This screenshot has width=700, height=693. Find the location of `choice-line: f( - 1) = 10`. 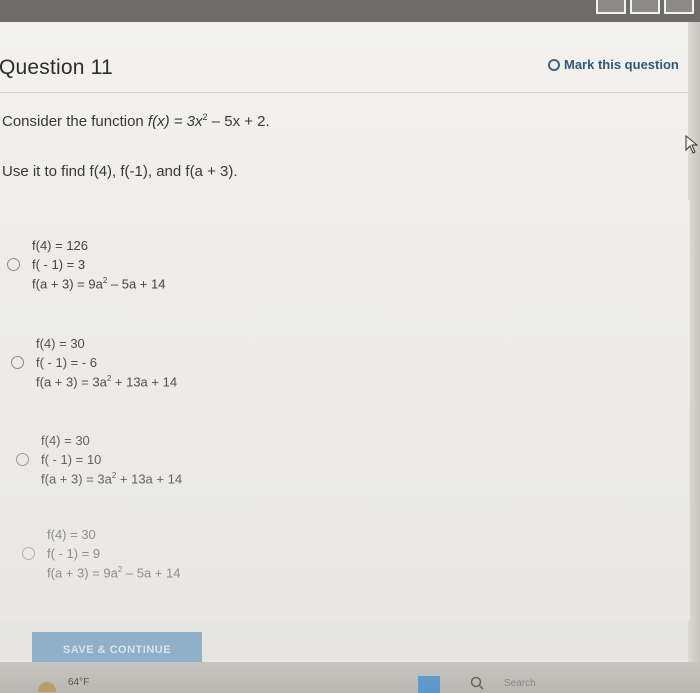

choice-line: f( - 1) = 10 is located at coordinates (71, 459).